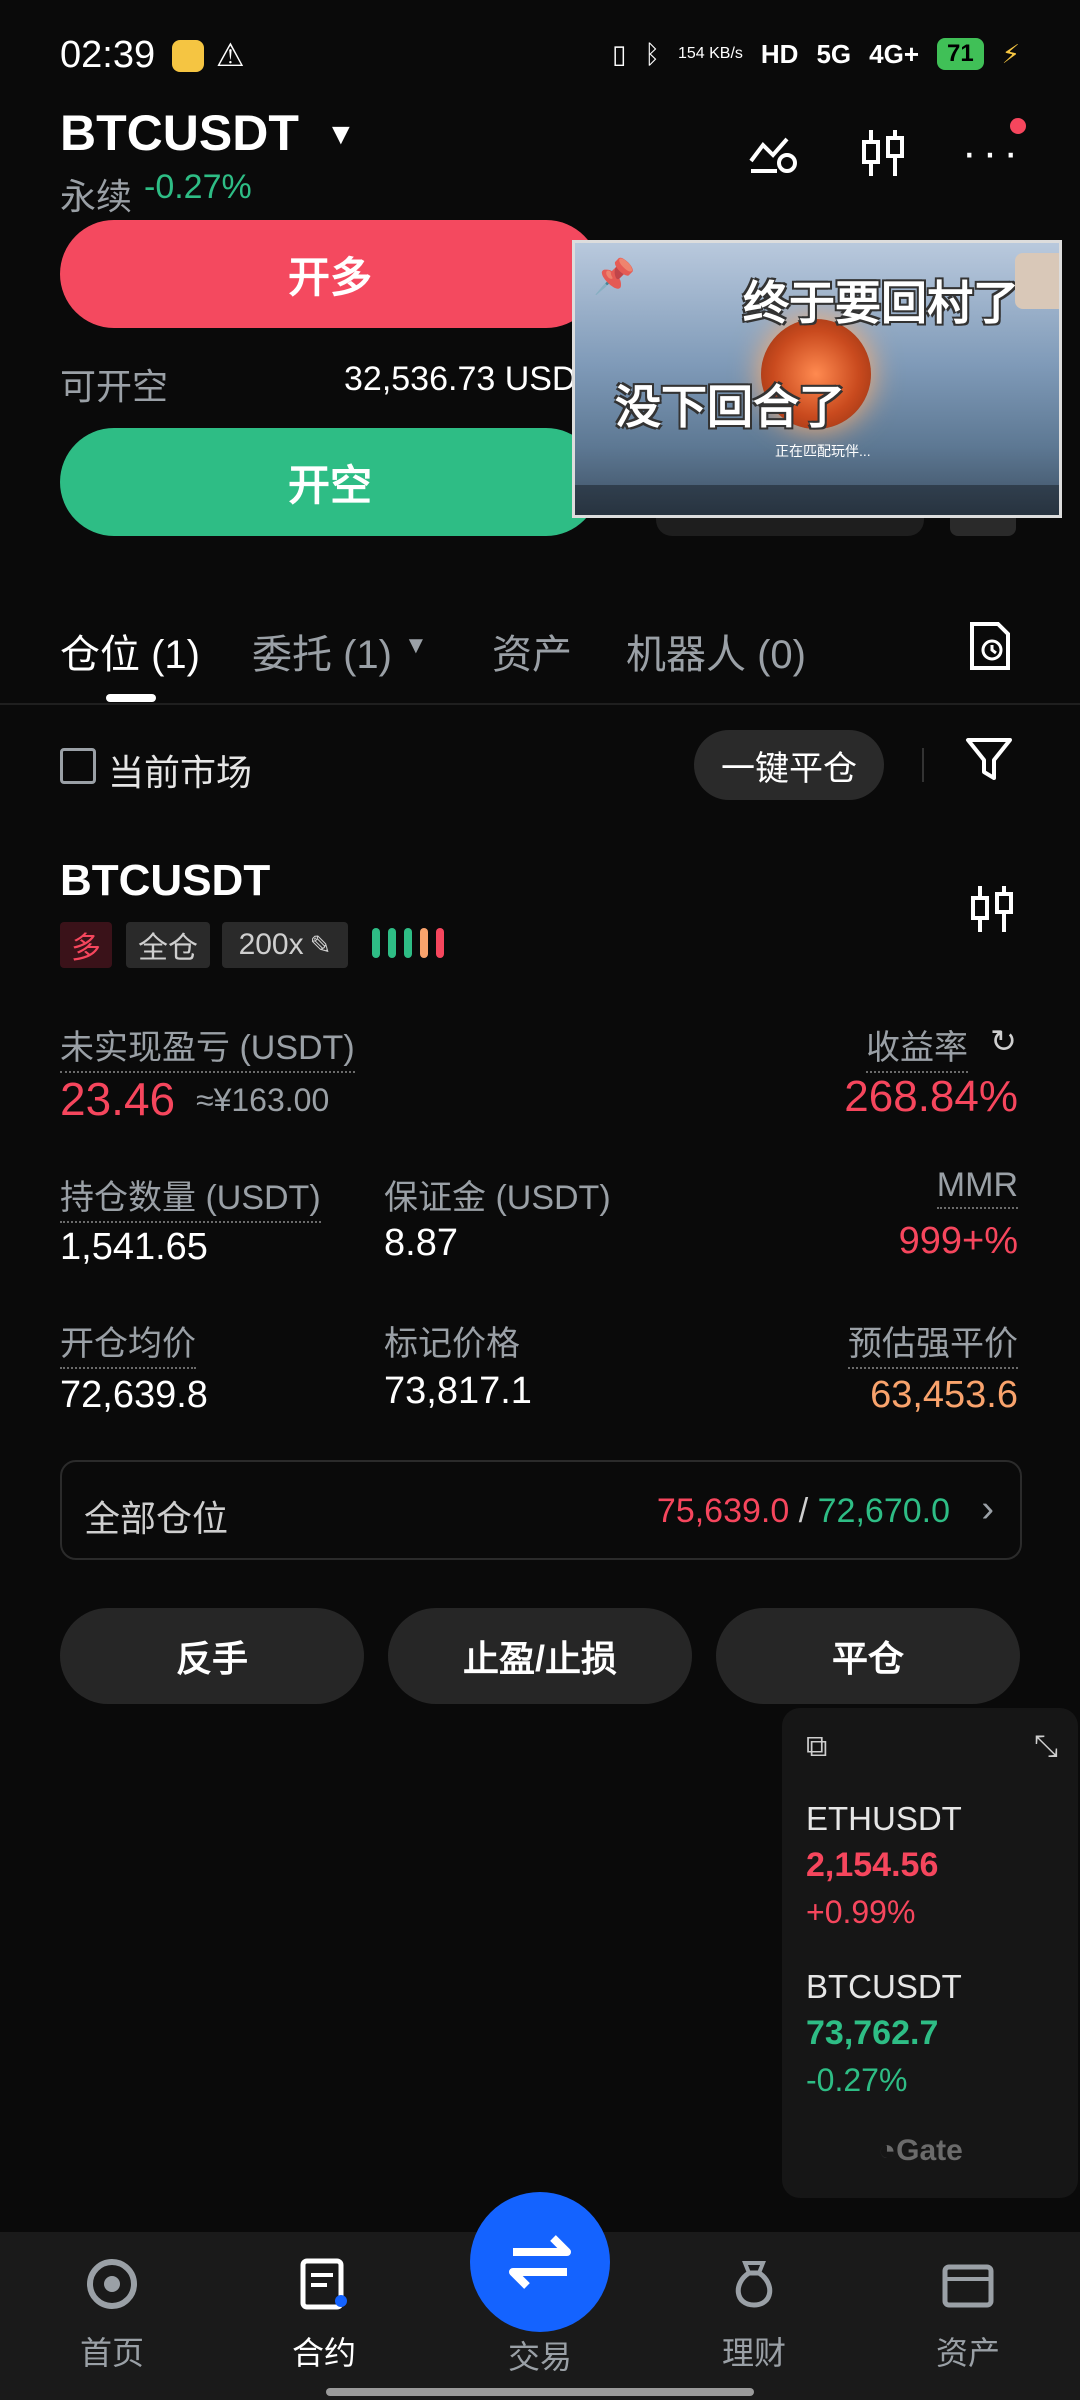  What do you see at coordinates (789, 765) in the screenshot?
I see `close-all-button: 一键平仓` at bounding box center [789, 765].